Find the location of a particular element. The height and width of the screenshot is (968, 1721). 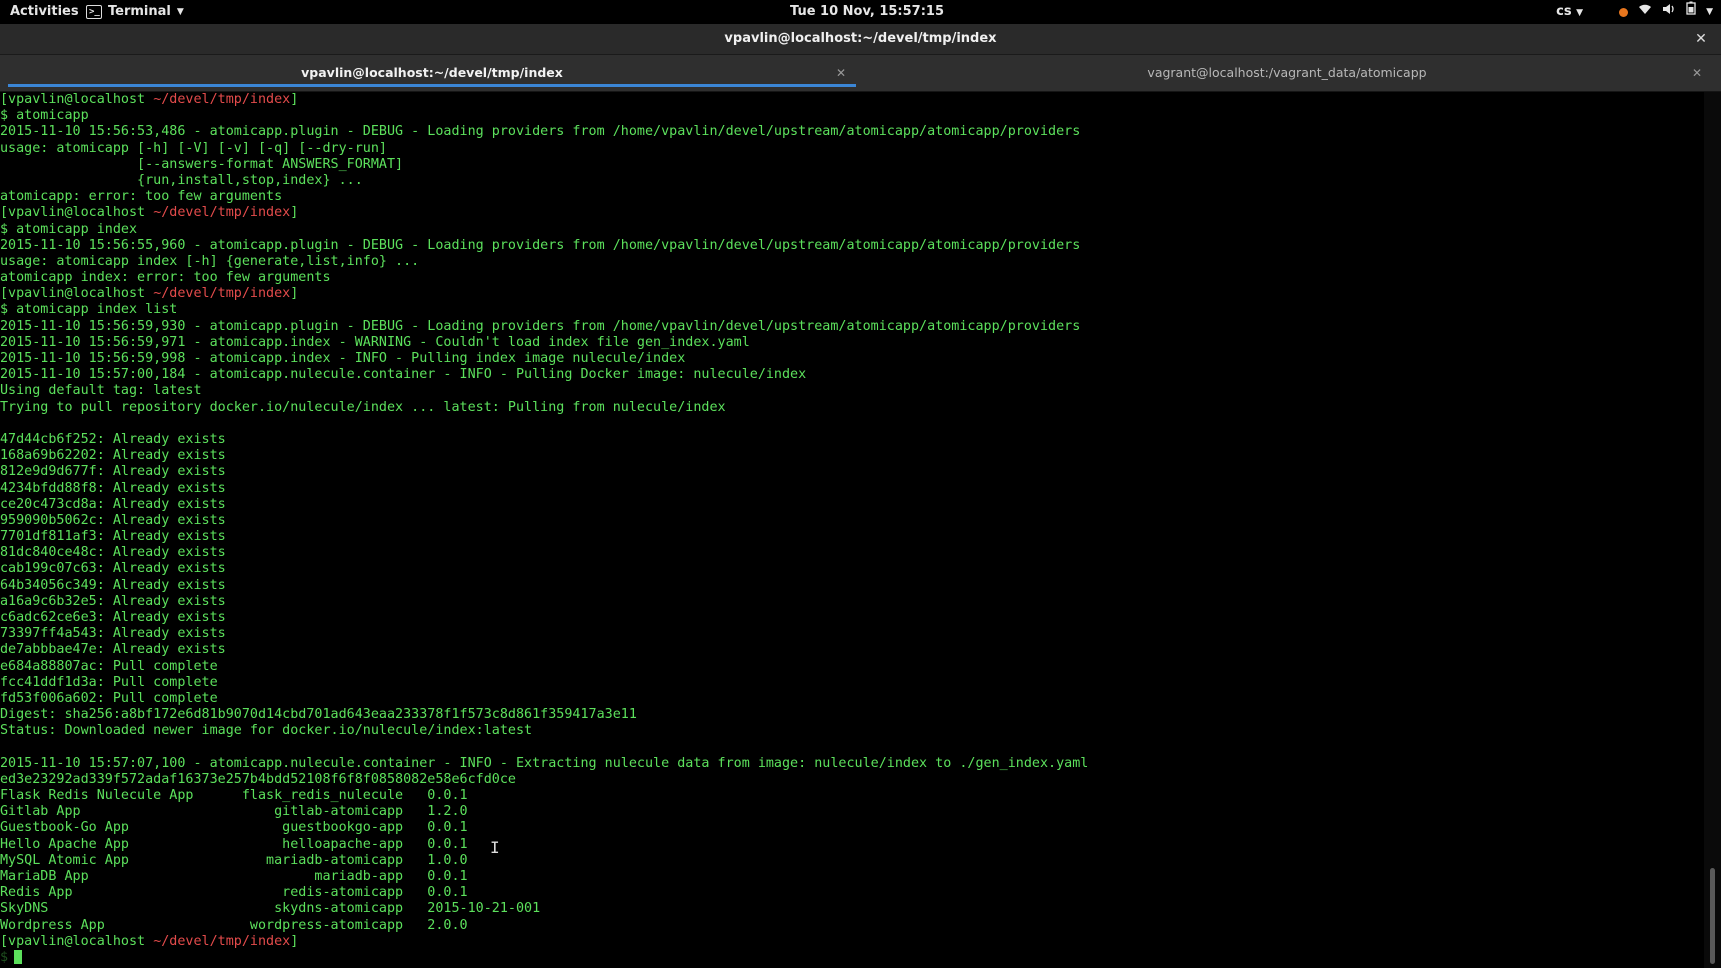

terminal-line: 81dc840ce48c: Already exists is located at coordinates (852, 553).